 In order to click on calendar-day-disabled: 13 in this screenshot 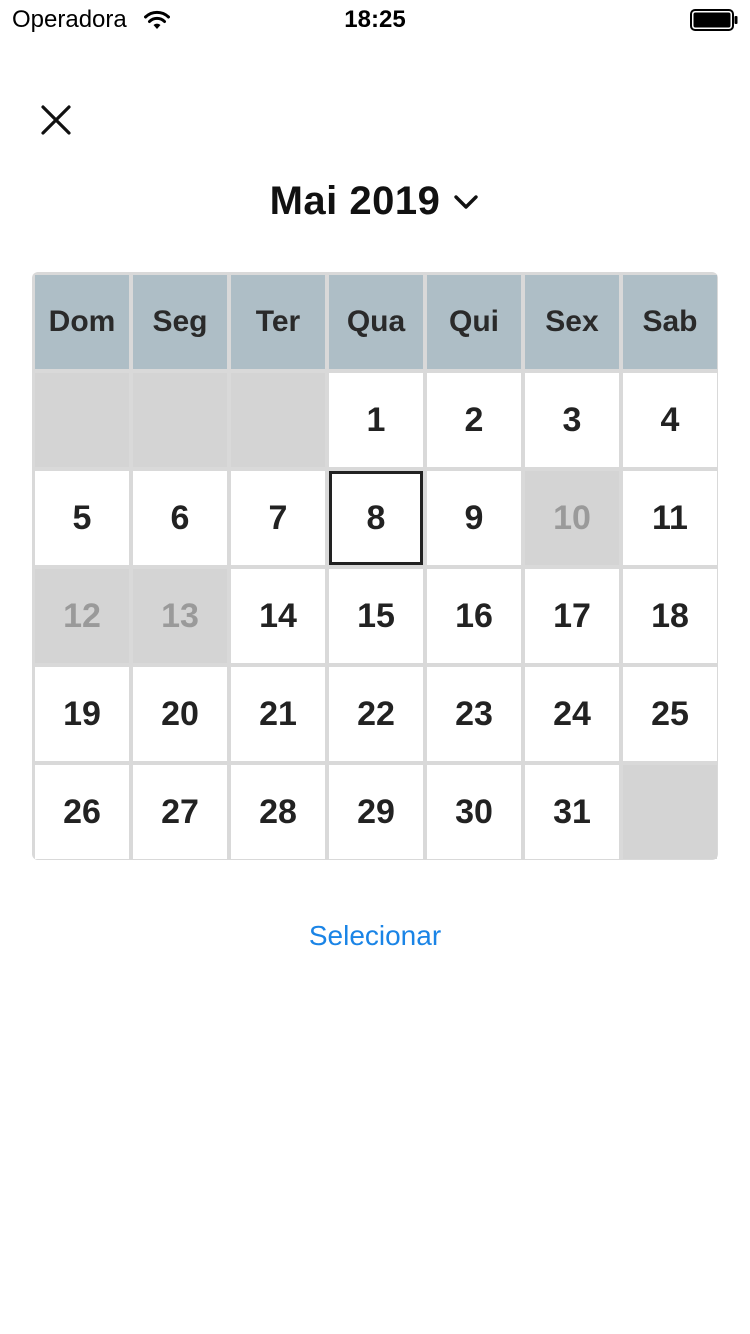, I will do `click(180, 616)`.